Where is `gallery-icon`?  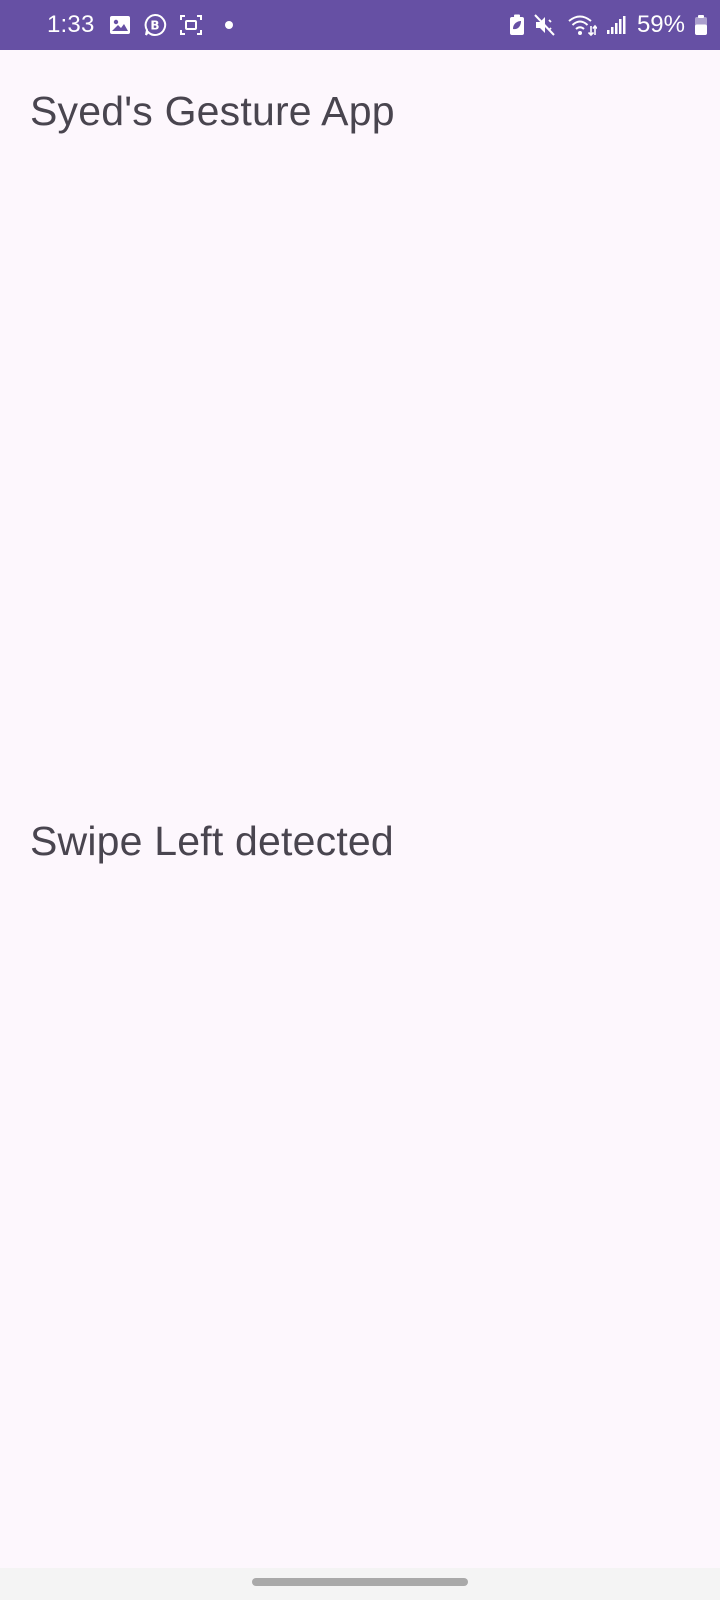
gallery-icon is located at coordinates (120, 25).